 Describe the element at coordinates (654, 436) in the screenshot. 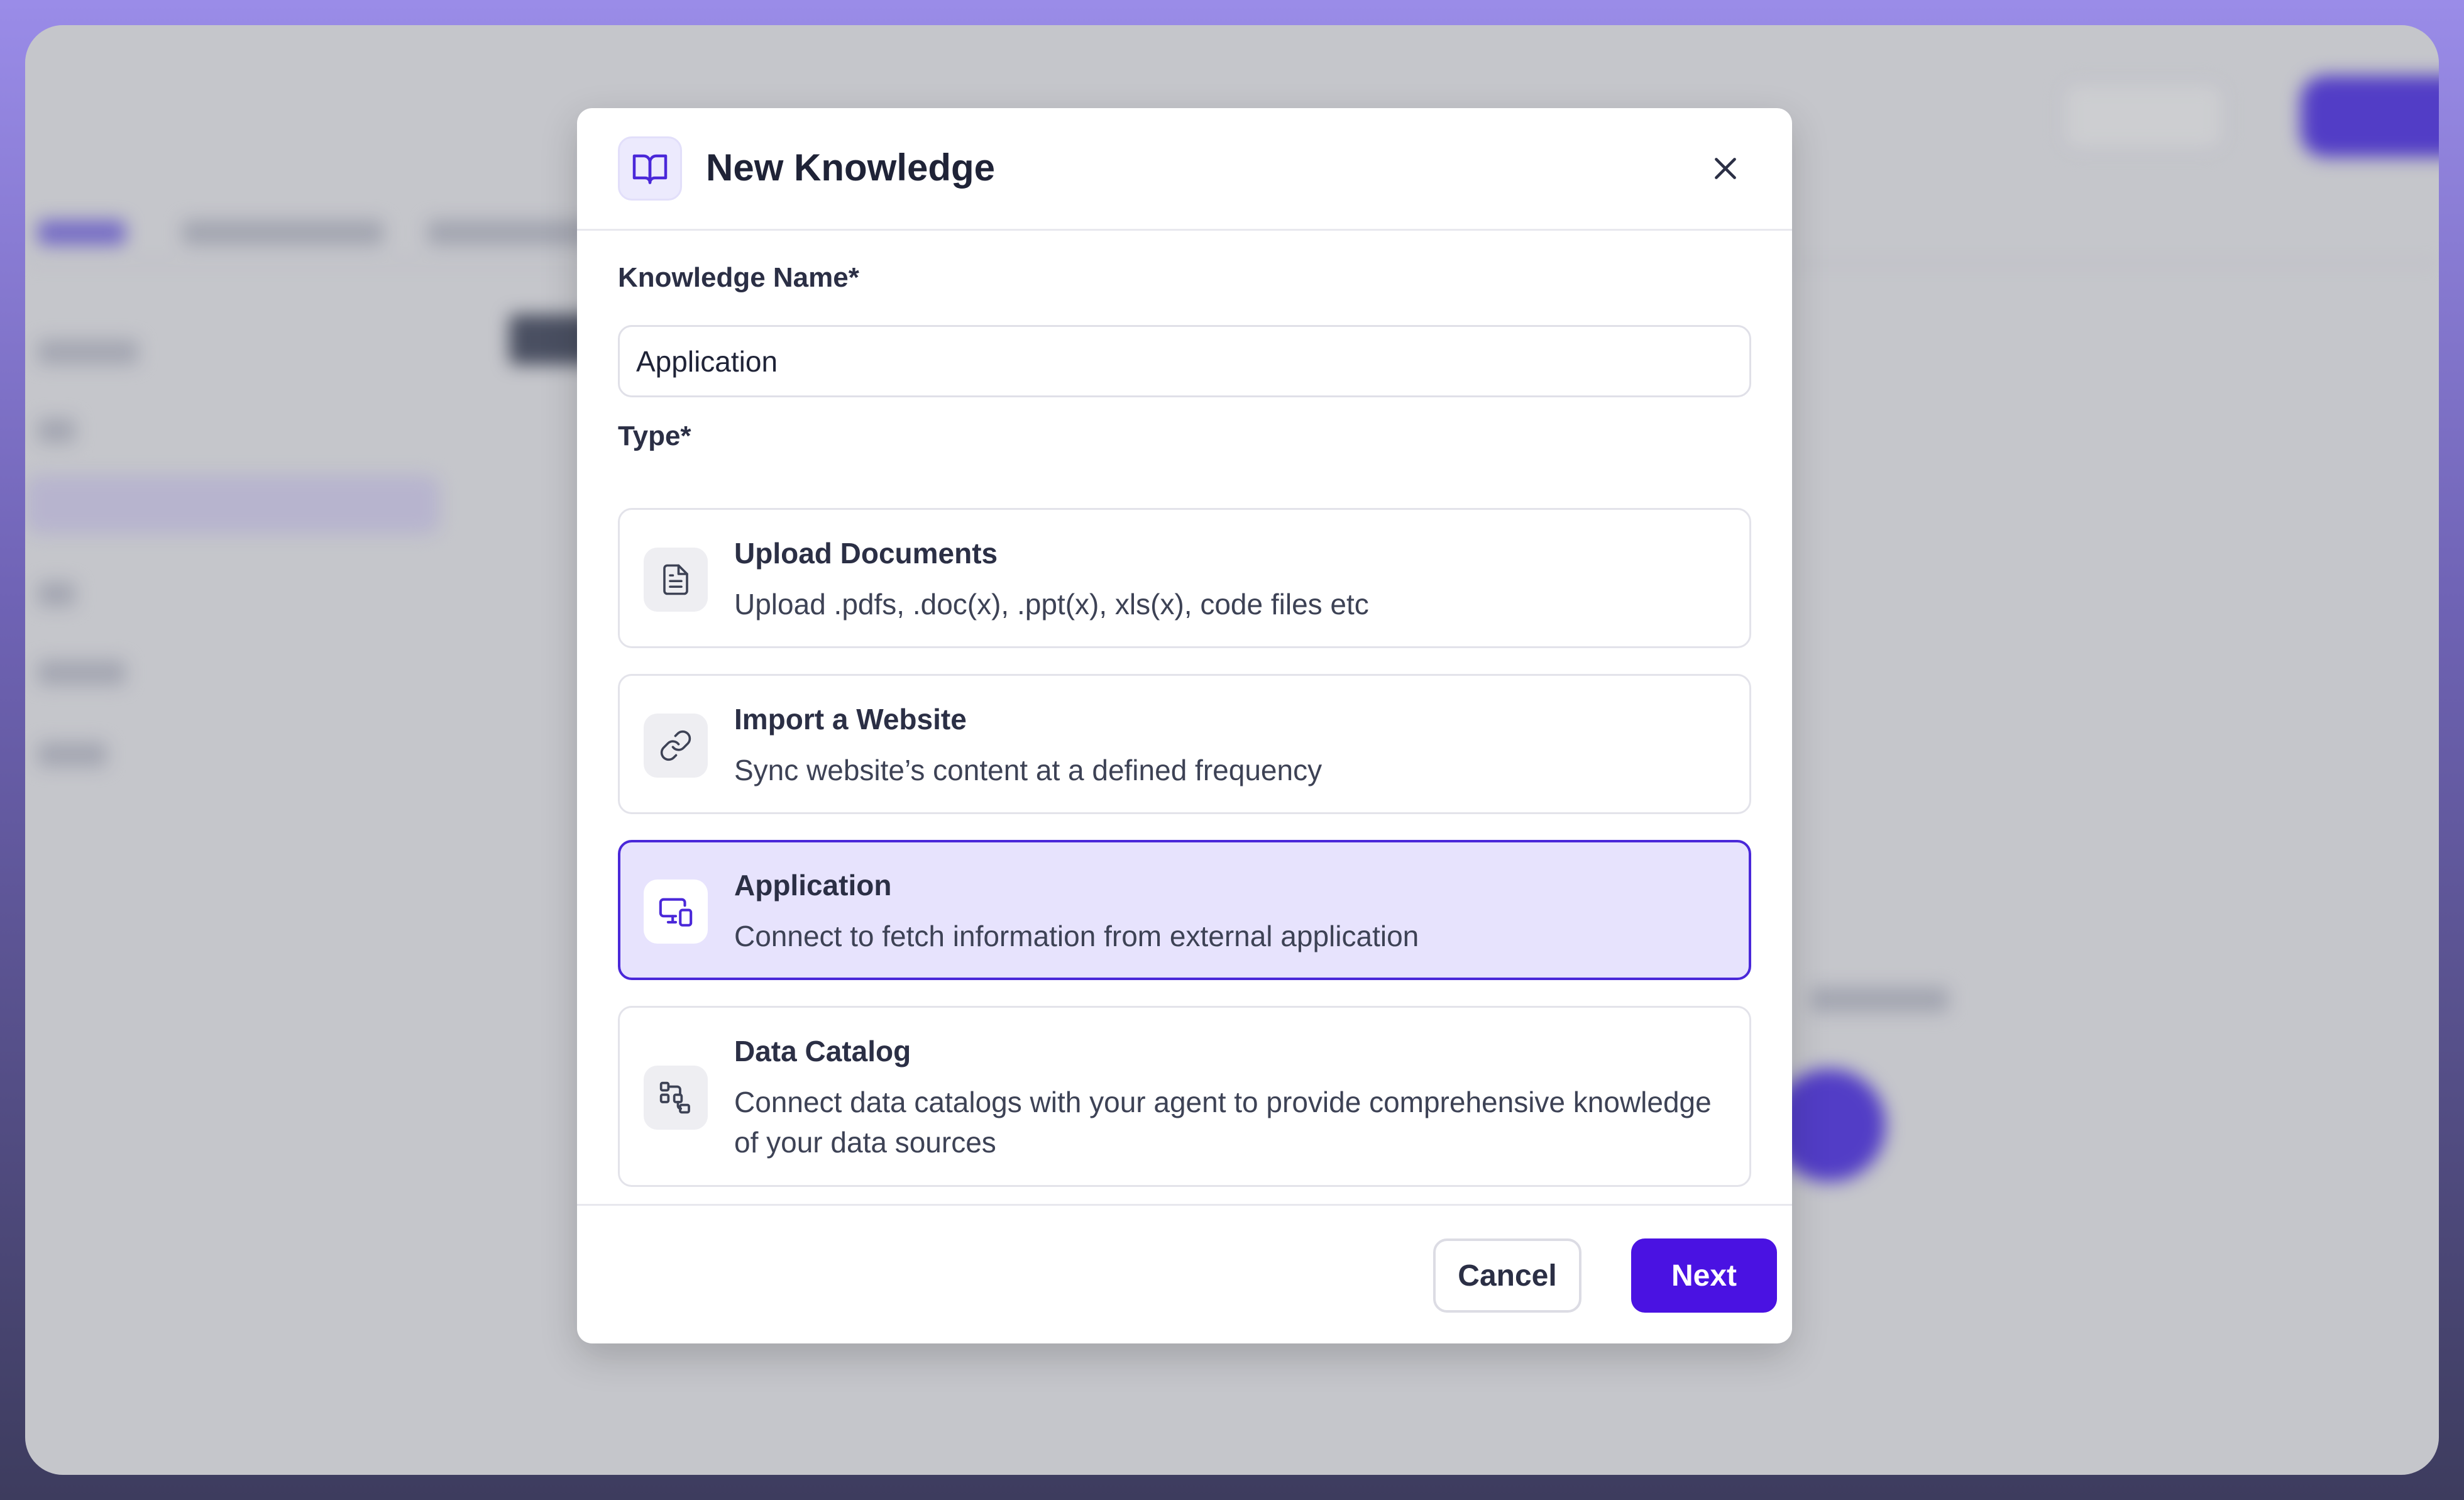

I see `type-label: Type*` at that location.